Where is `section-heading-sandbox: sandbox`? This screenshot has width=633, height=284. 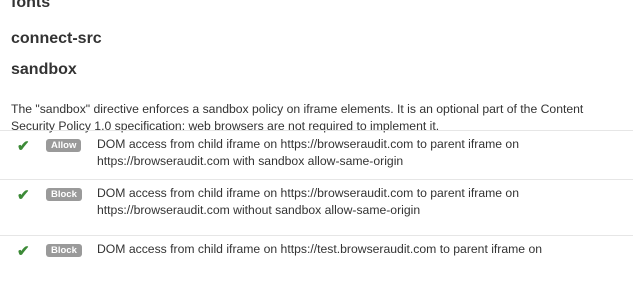
section-heading-sandbox: sandbox is located at coordinates (44, 69).